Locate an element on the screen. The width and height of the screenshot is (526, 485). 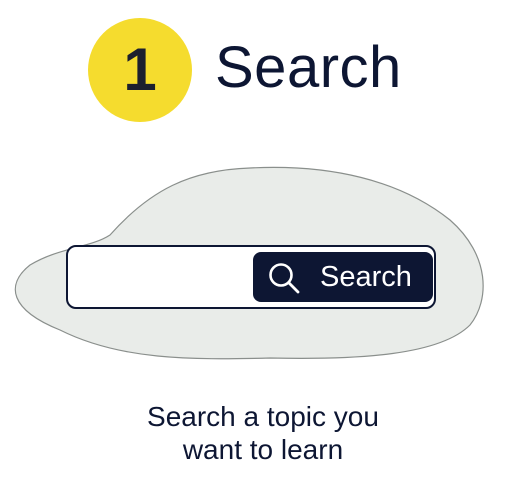
step-description-line-2: want to learn is located at coordinates (263, 449).